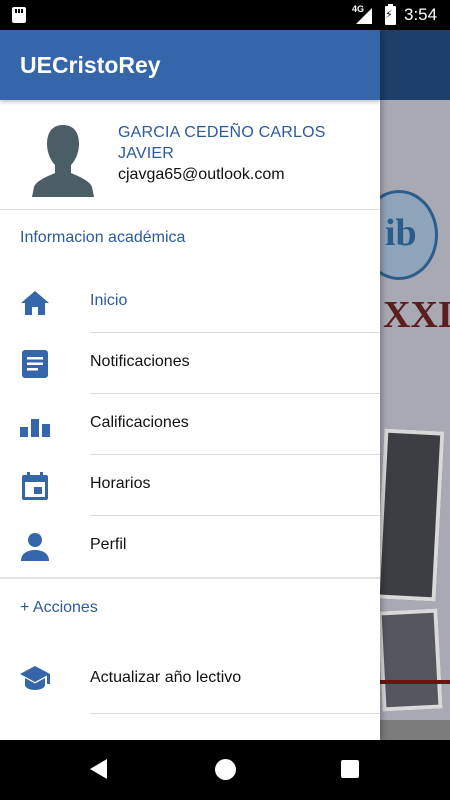 The height and width of the screenshot is (800, 450). I want to click on menu-item-label: Notificaciones, so click(140, 361).